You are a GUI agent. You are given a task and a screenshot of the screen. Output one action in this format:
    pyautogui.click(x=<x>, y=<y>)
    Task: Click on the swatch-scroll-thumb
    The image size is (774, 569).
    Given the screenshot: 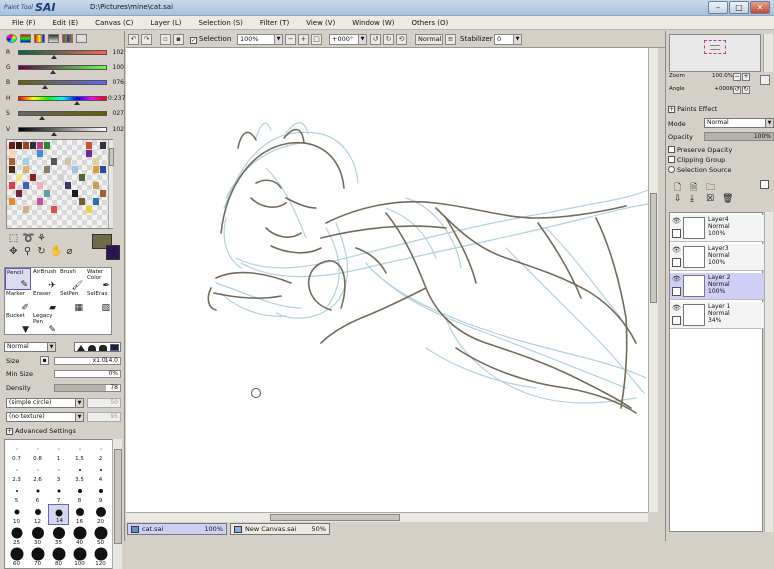 What is the action you would take?
    pyautogui.click(x=111, y=157)
    